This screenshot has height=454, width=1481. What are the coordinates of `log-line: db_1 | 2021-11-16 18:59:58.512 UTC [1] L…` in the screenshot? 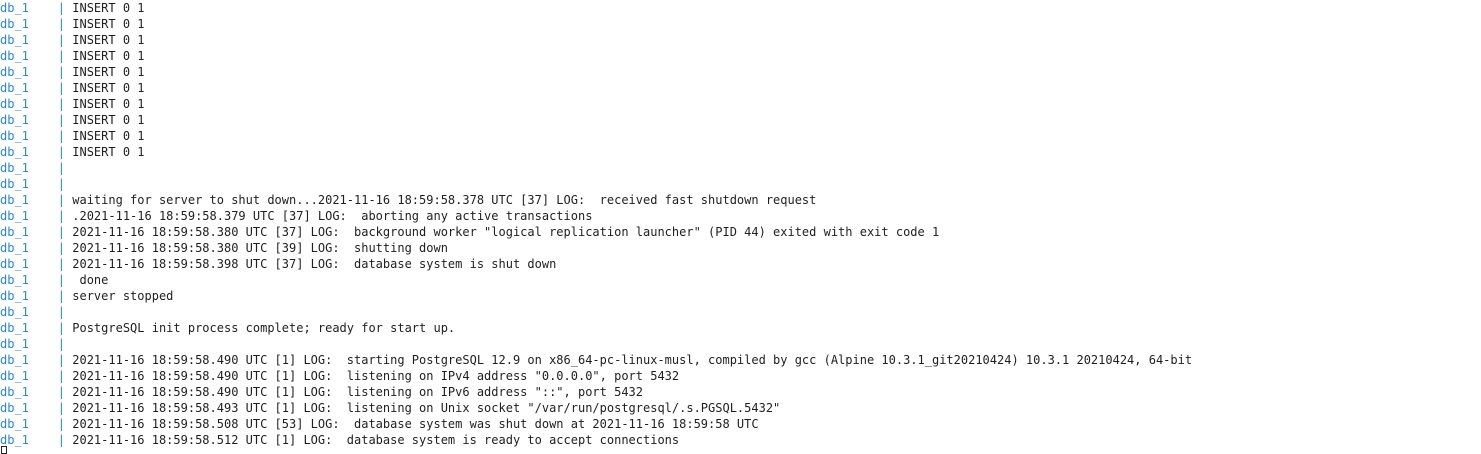 It's located at (740, 440).